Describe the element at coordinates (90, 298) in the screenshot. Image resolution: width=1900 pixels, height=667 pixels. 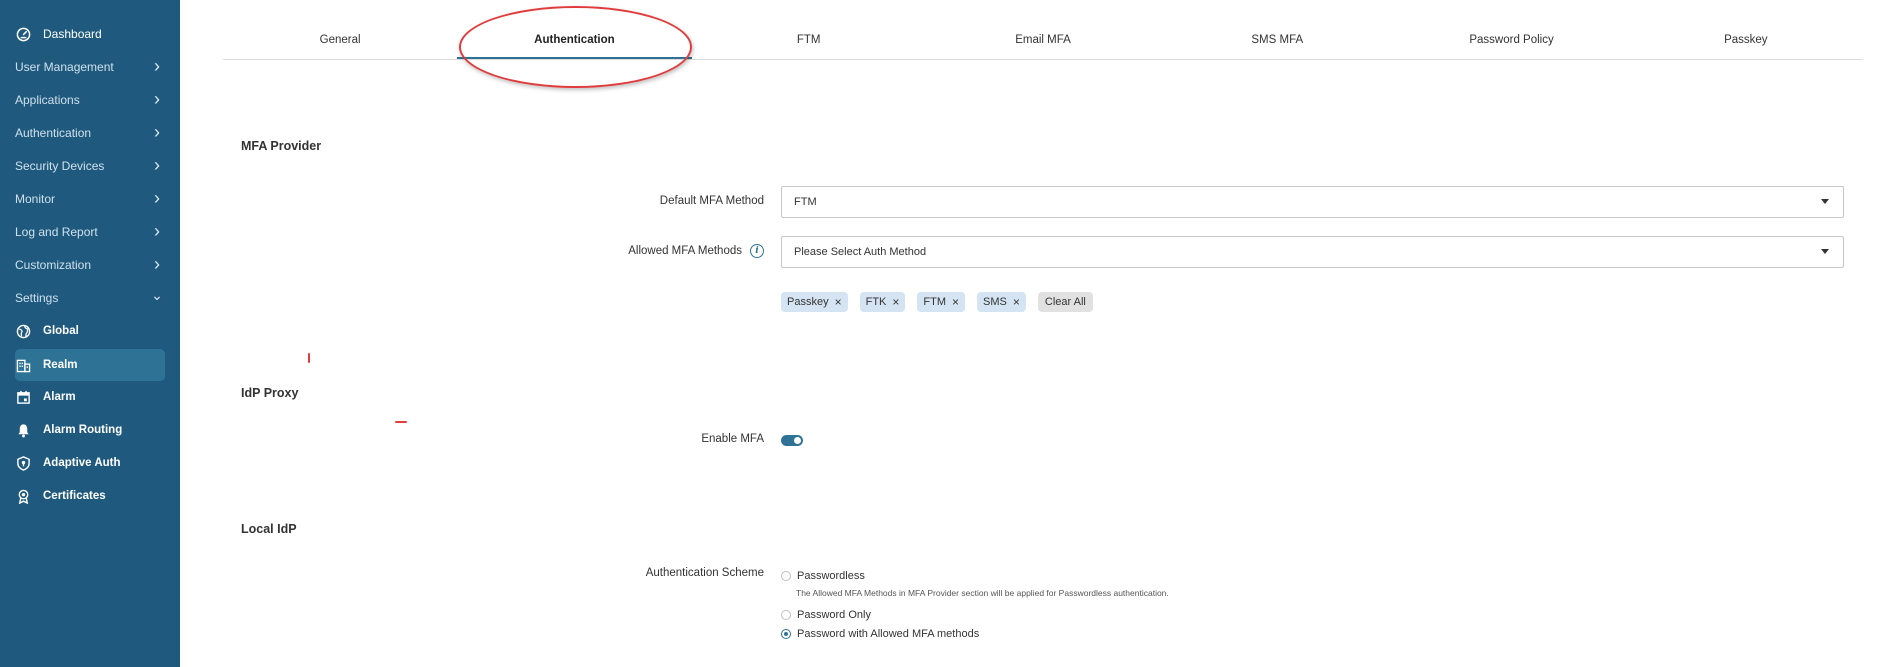
I see `sidebar-item-settings: Settings` at that location.